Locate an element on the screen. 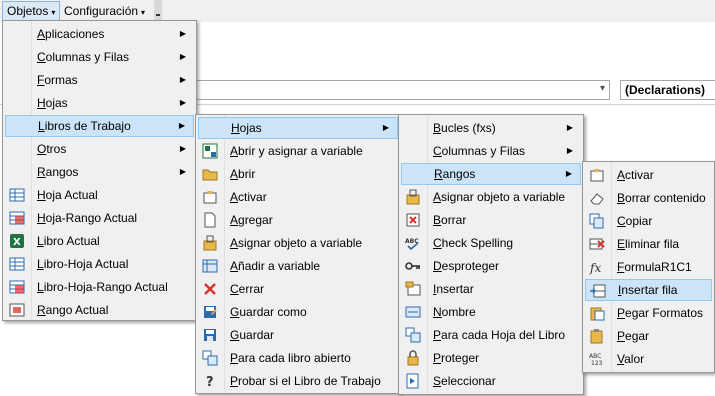  menu-item-otros: Otros ▶ is located at coordinates (99, 149).